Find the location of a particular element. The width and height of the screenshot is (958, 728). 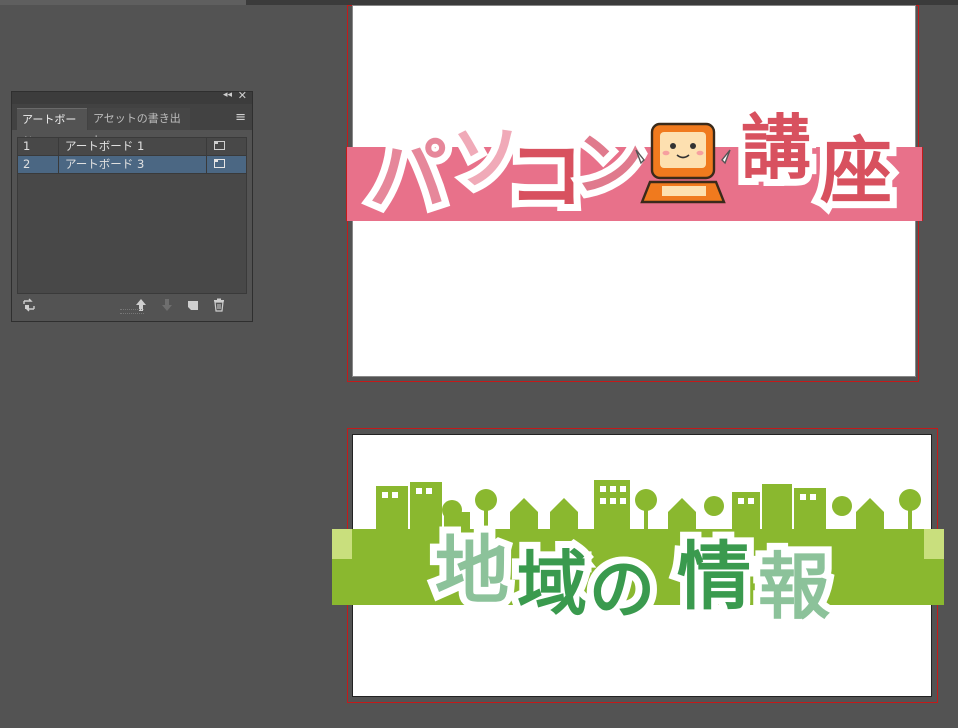

artboard-row: 1 アートボード 1 is located at coordinates (132, 147).